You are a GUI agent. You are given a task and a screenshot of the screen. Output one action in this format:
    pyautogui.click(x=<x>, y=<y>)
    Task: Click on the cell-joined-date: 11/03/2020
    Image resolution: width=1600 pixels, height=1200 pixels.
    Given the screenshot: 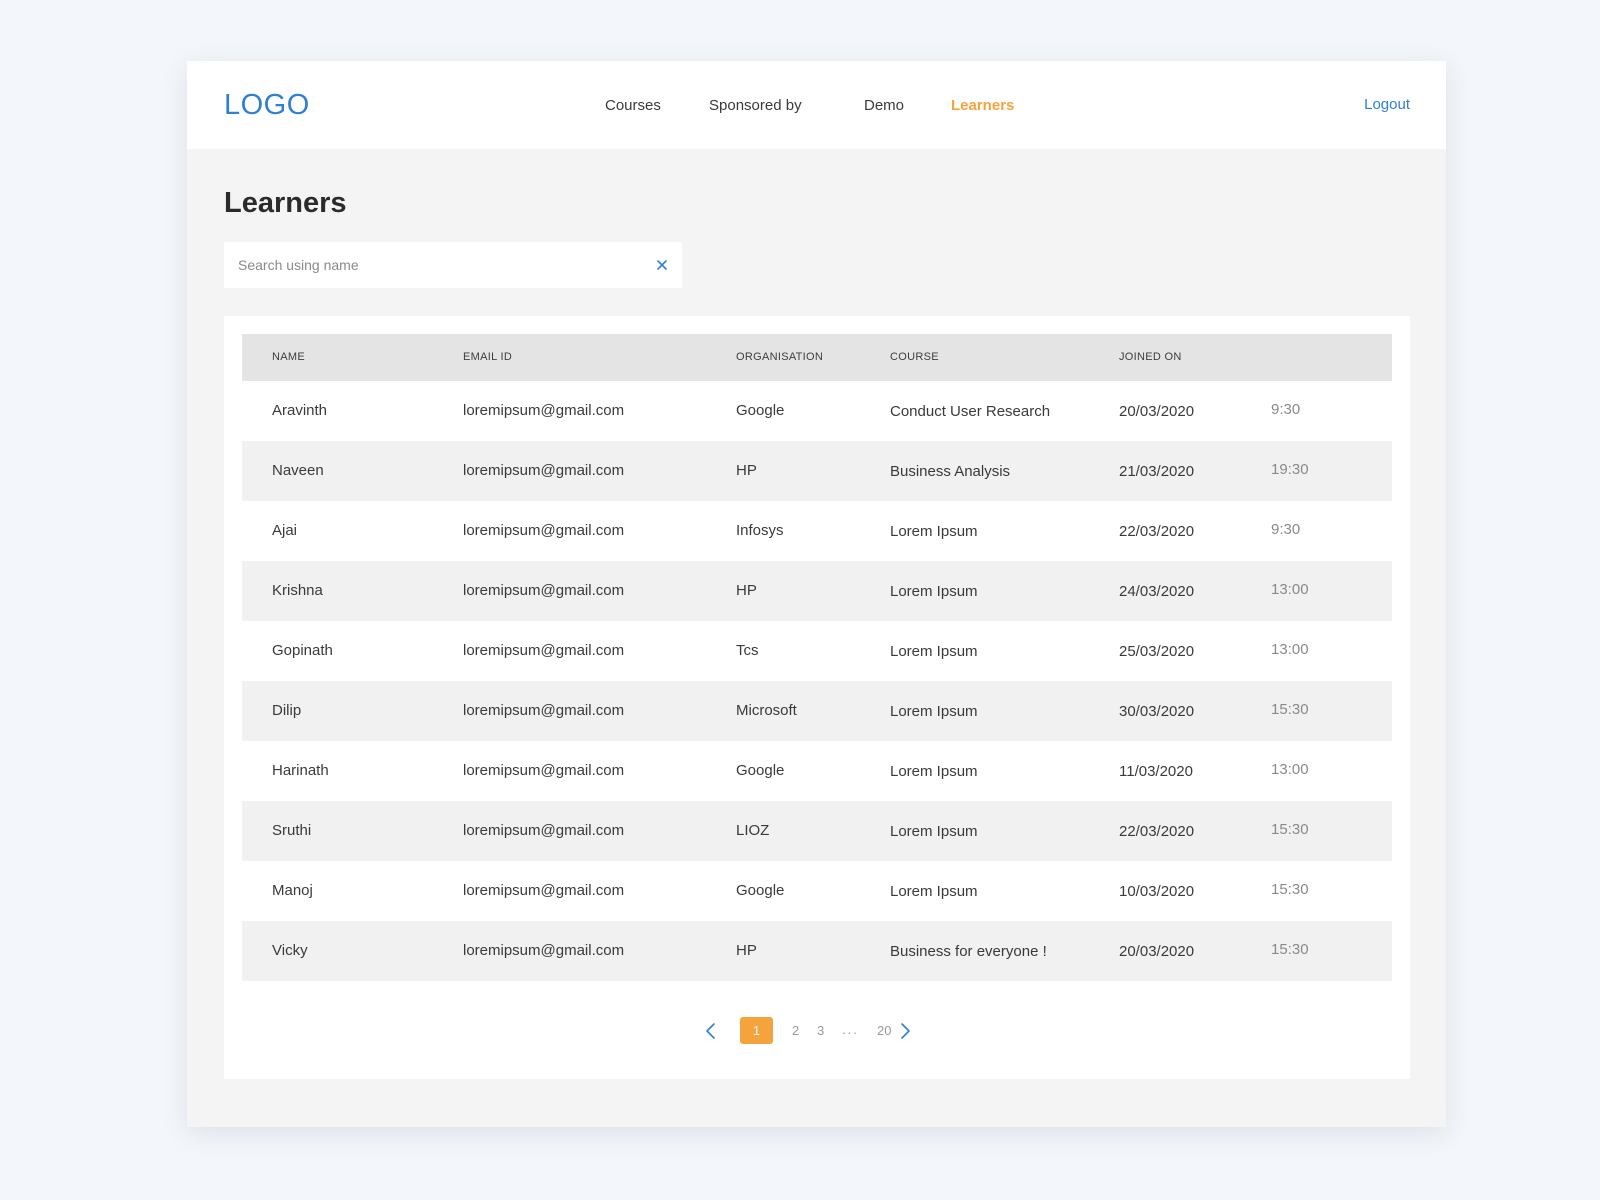 What is the action you would take?
    pyautogui.click(x=1156, y=771)
    